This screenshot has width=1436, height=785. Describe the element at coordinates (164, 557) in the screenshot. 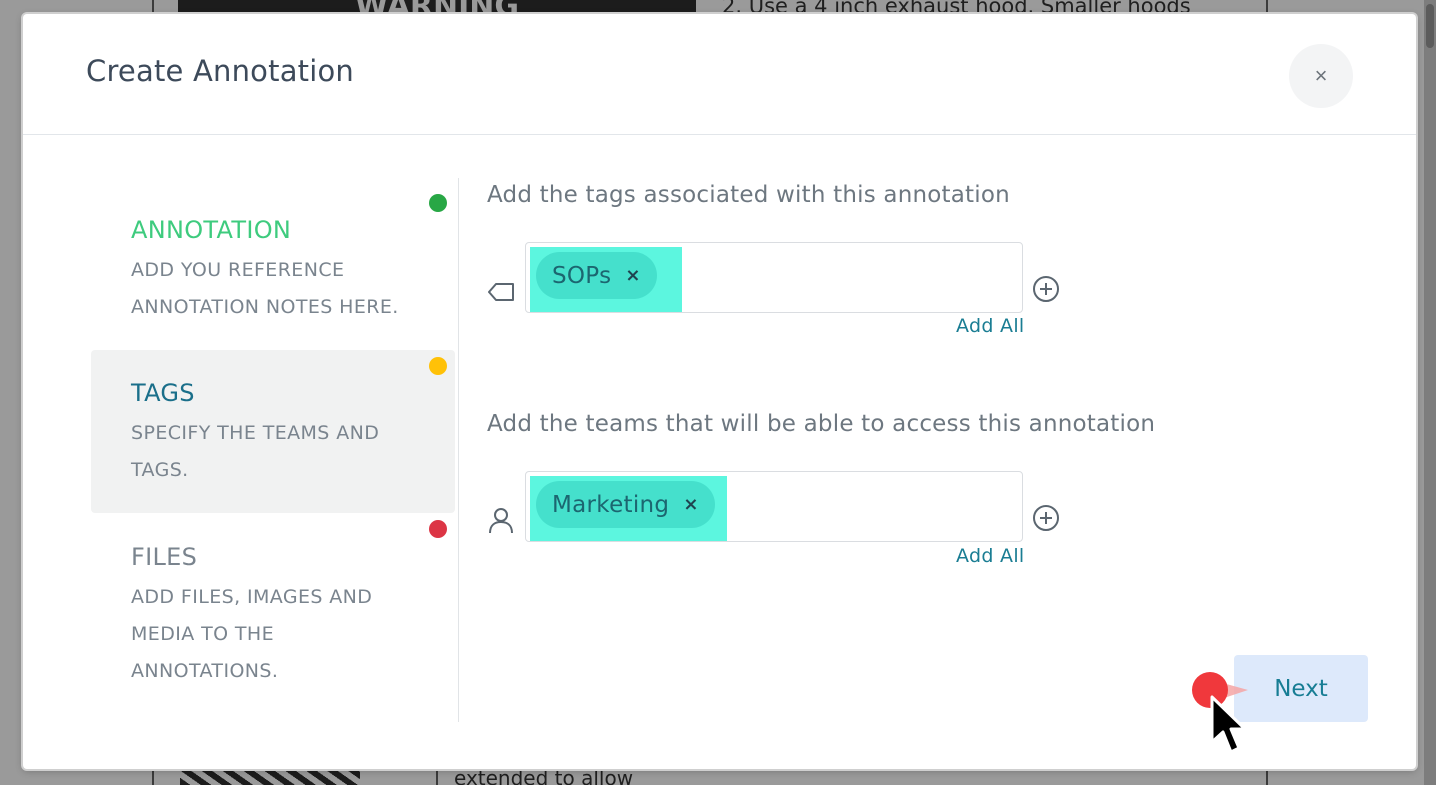

I see `step-title: FILES` at that location.